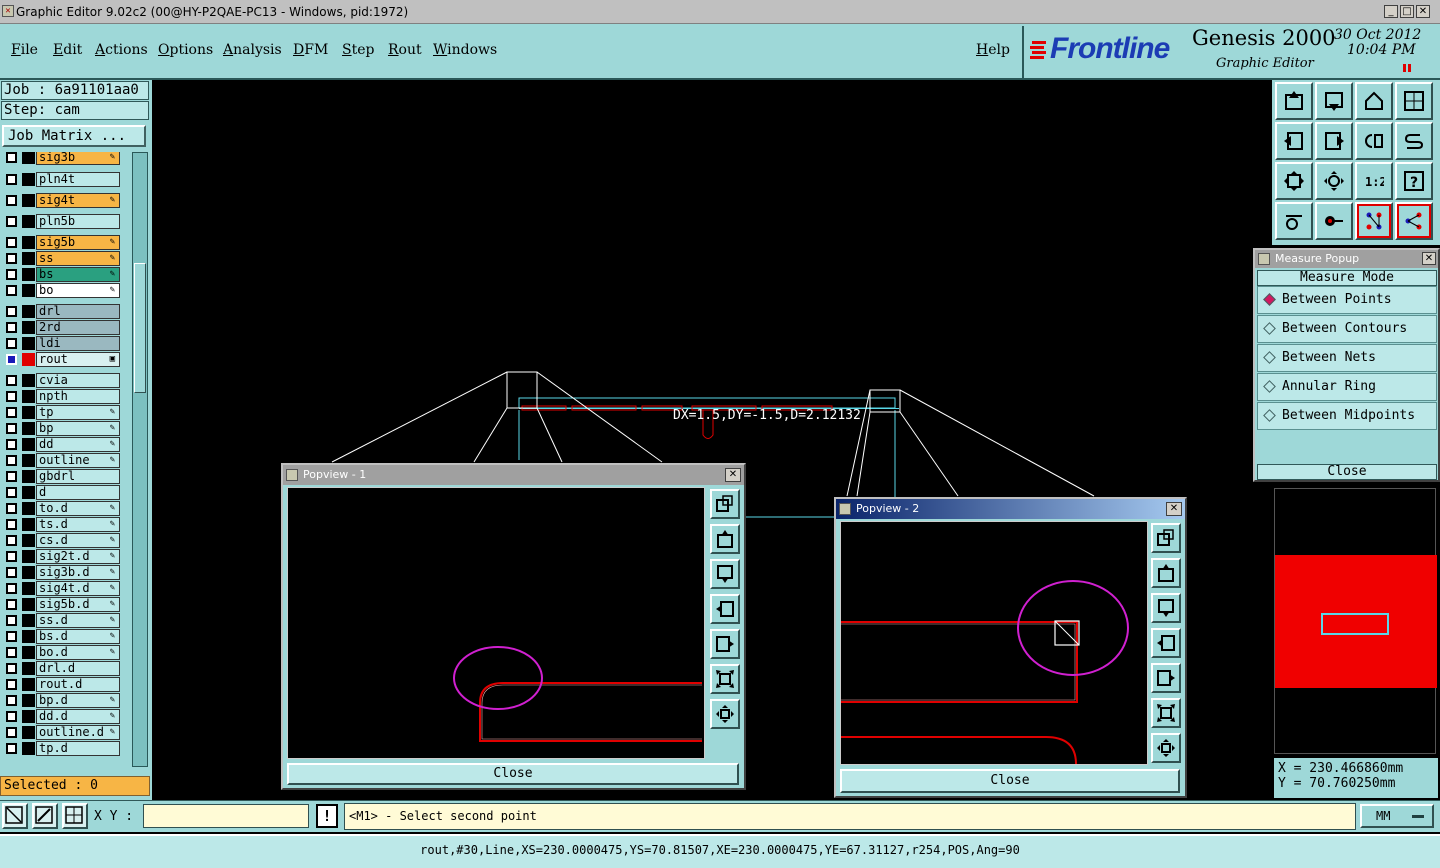 This screenshot has height=868, width=1440. Describe the element at coordinates (61, 604) in the screenshot. I see `layer-row: sig5b.d ✎` at that location.